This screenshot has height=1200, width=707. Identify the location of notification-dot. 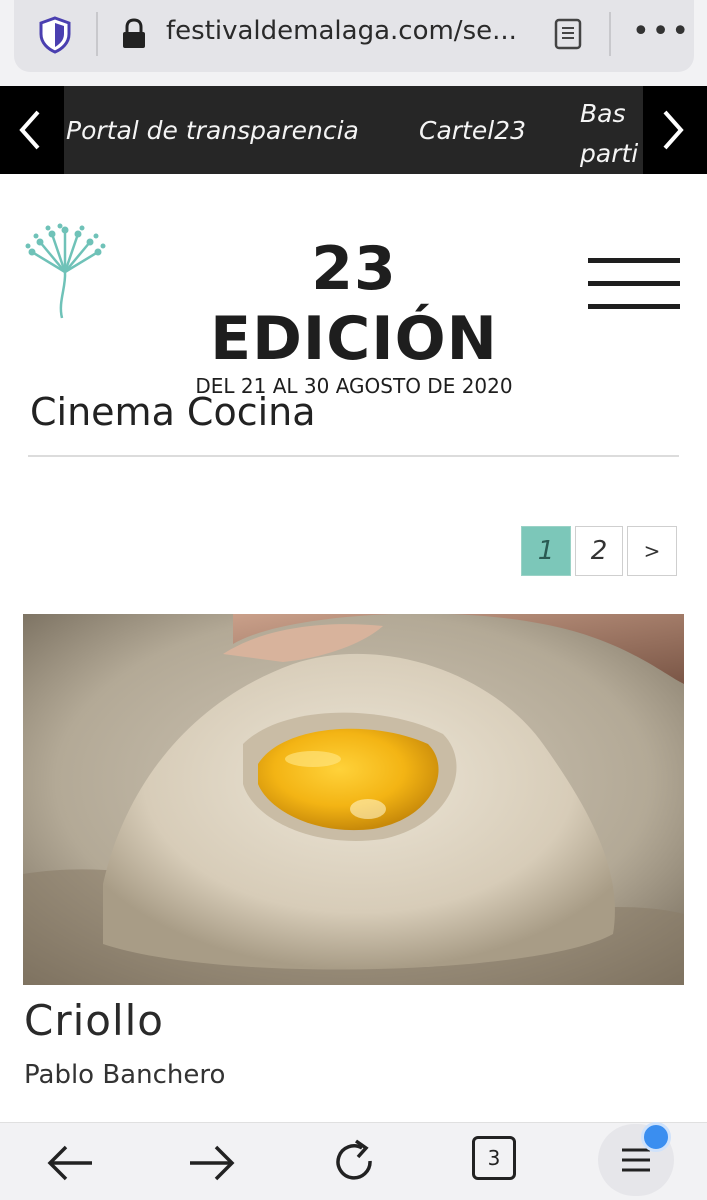
(656, 1137).